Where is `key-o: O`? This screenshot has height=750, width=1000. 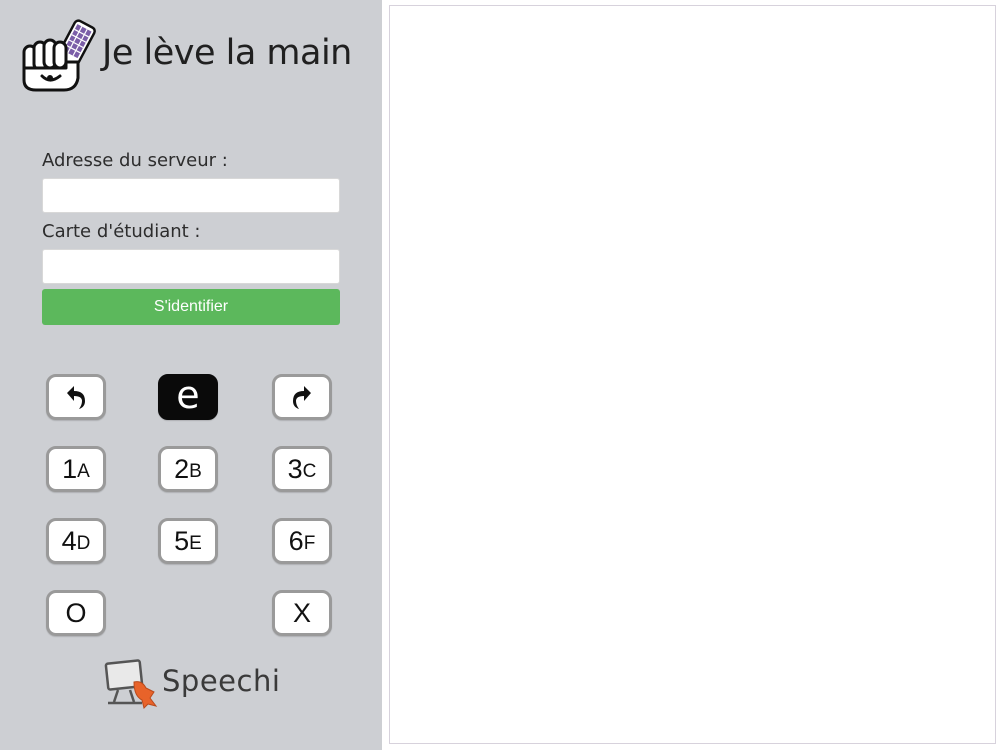 key-o: O is located at coordinates (76, 613).